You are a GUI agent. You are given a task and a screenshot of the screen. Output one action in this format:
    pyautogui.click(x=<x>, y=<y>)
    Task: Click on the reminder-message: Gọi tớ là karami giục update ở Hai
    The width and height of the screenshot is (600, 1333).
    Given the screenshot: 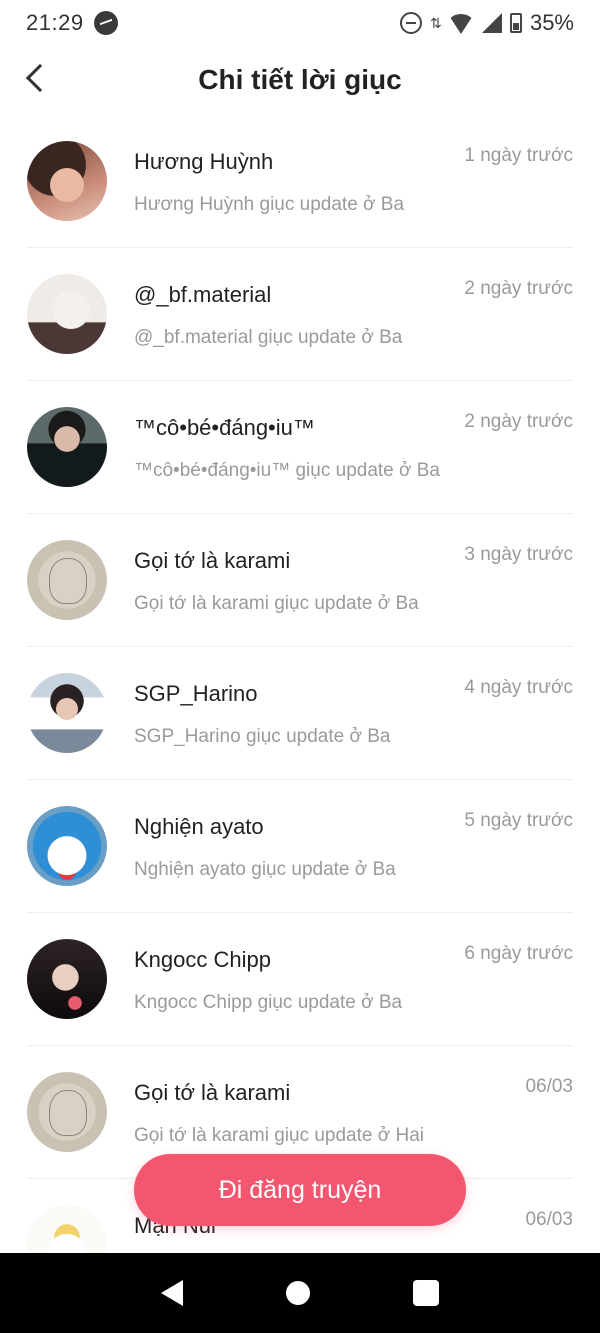 What is the action you would take?
    pyautogui.click(x=279, y=1135)
    